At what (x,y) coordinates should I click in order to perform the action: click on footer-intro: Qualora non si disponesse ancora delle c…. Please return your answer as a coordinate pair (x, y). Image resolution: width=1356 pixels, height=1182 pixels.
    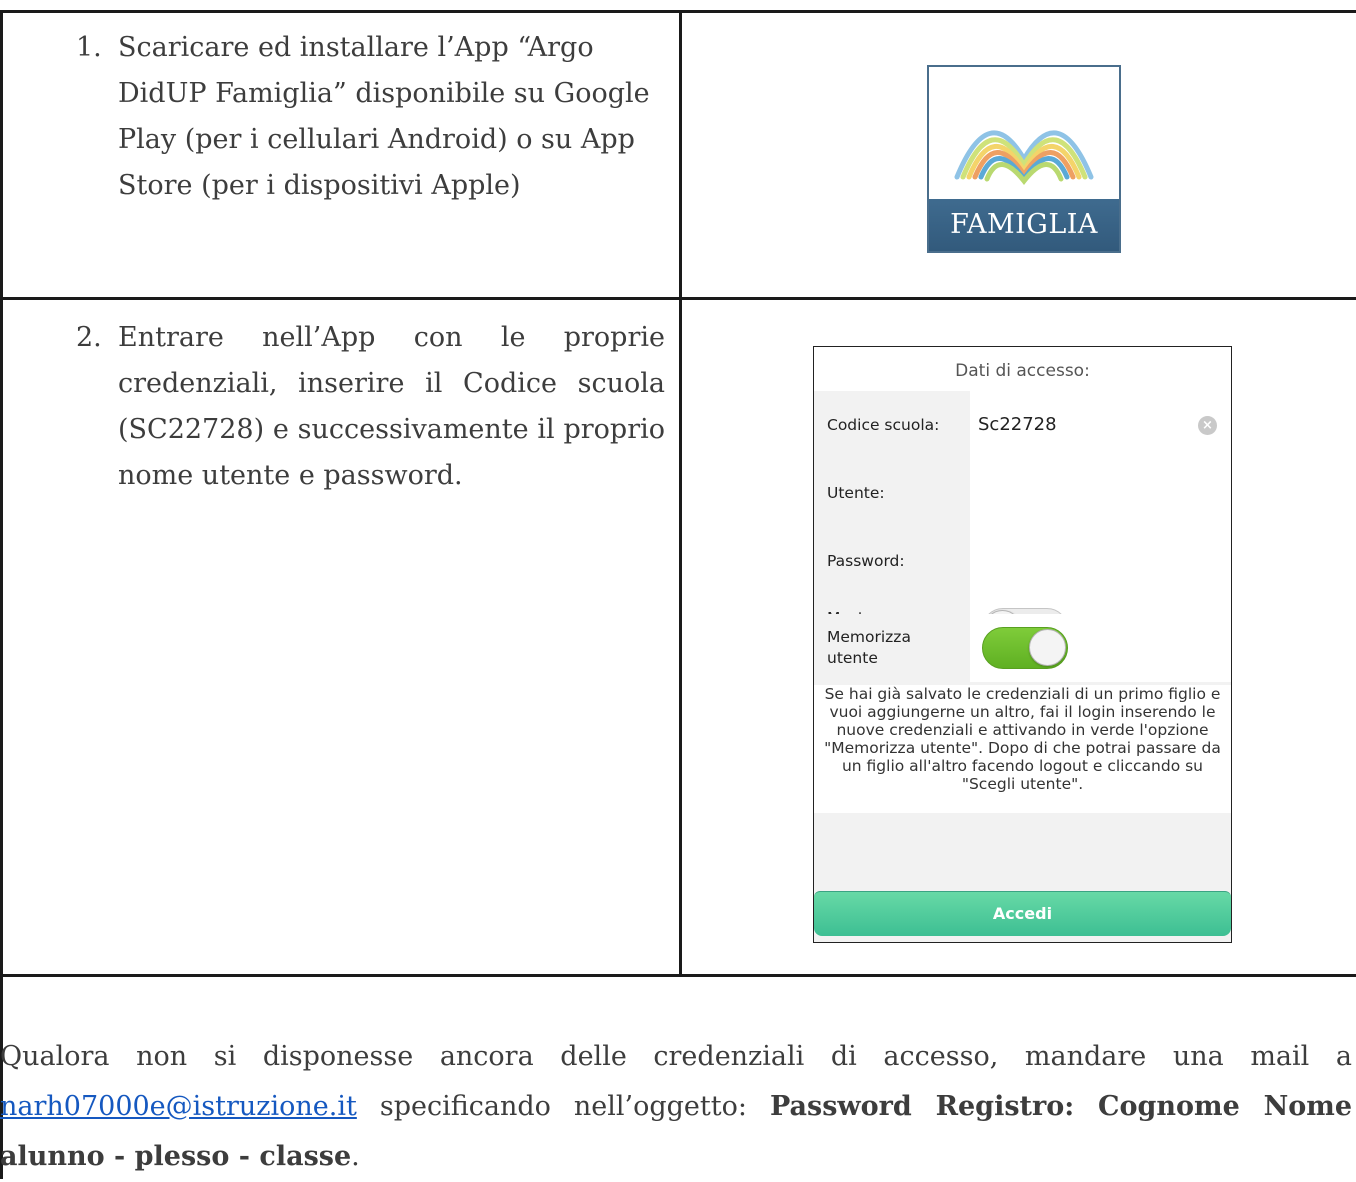
    Looking at the image, I should click on (676, 1056).